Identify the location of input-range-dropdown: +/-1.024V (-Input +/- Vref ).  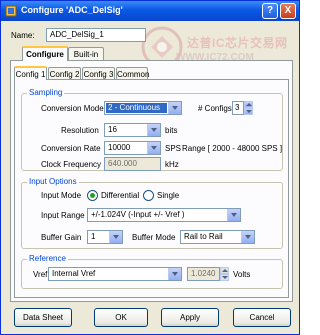
(164, 215).